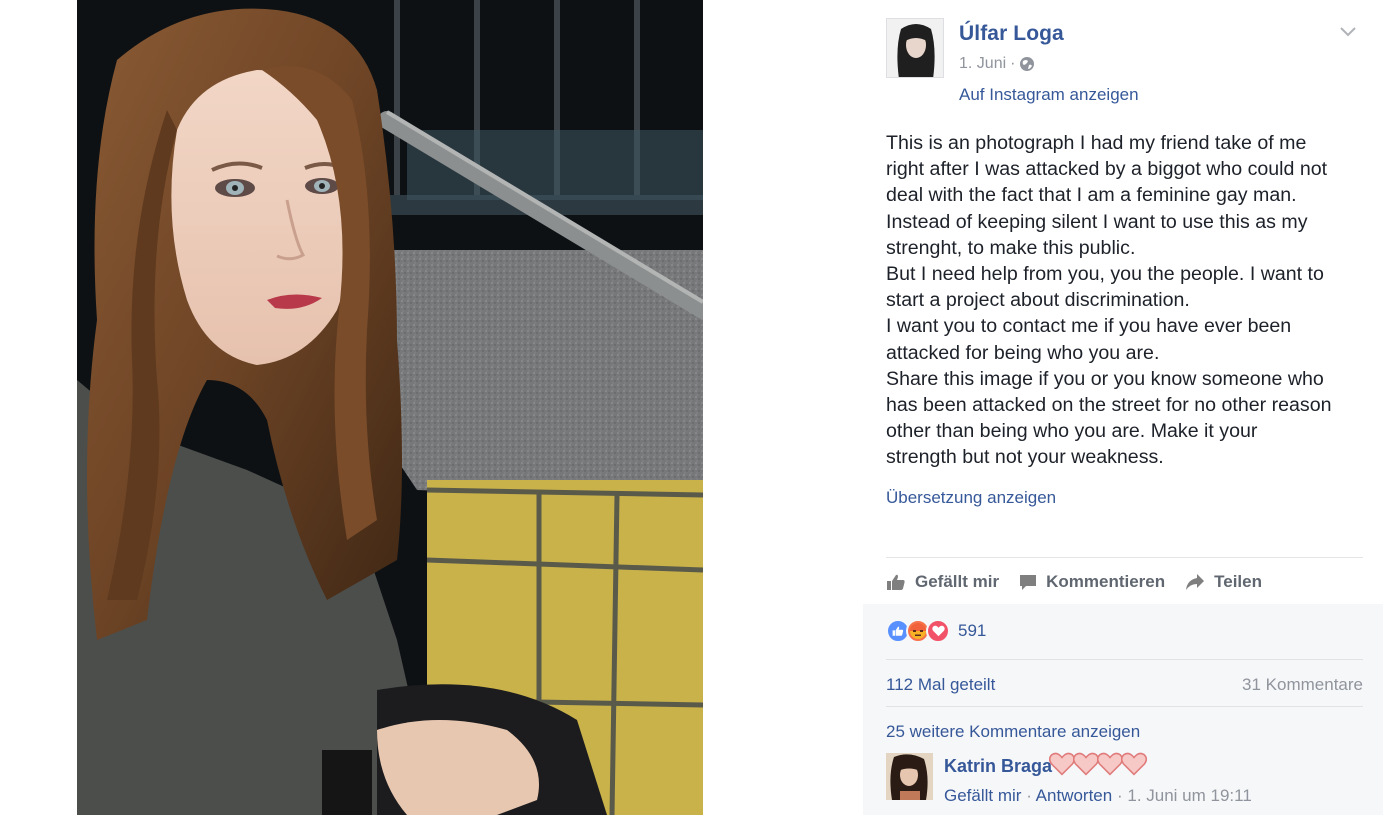 The width and height of the screenshot is (1383, 815). Describe the element at coordinates (1238, 581) in the screenshot. I see `share-button-label: Teilen` at that location.